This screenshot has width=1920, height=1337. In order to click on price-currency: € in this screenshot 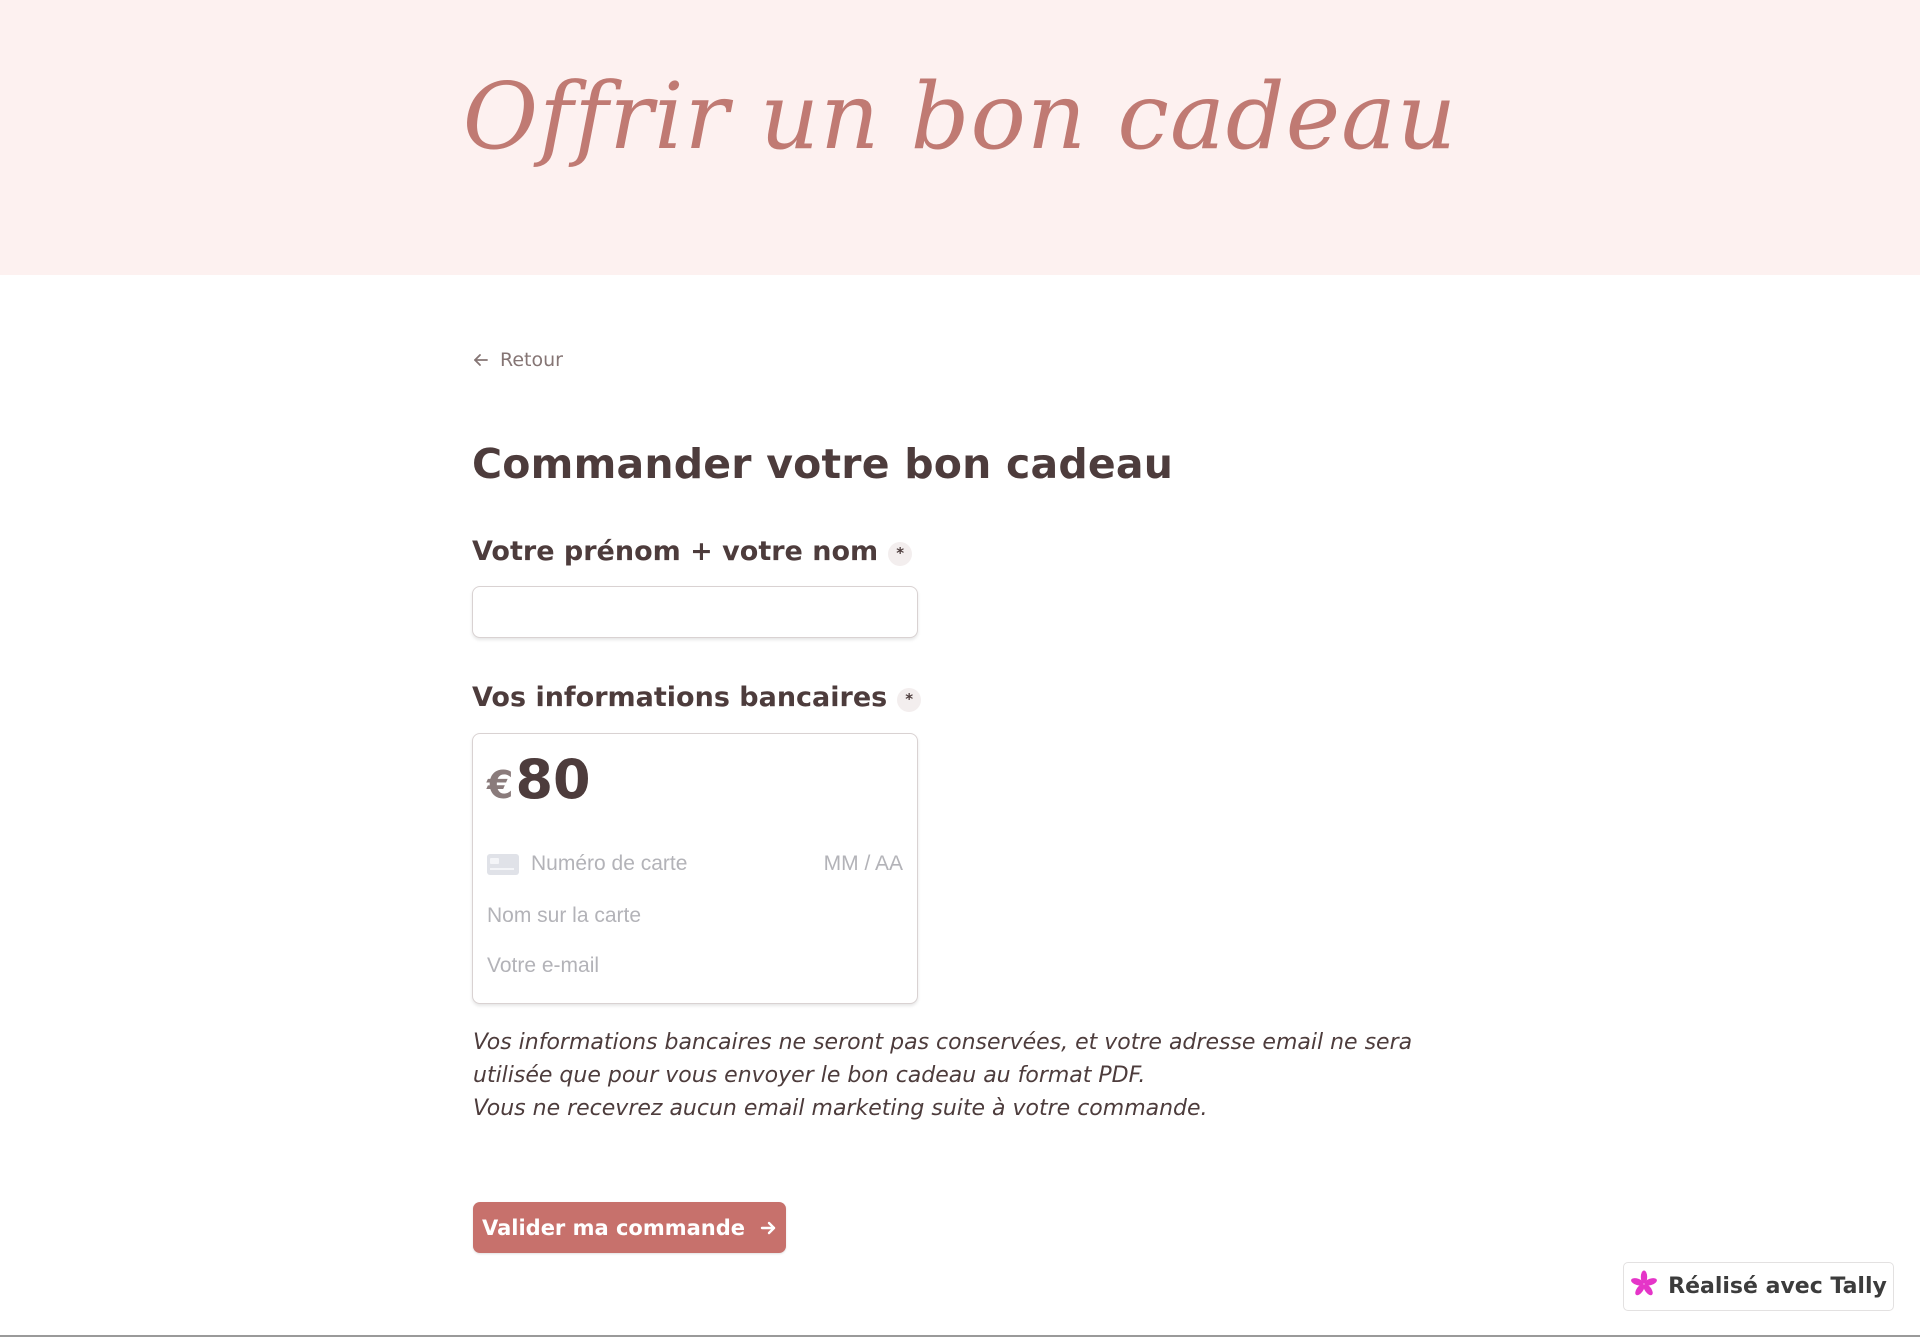, I will do `click(500, 785)`.